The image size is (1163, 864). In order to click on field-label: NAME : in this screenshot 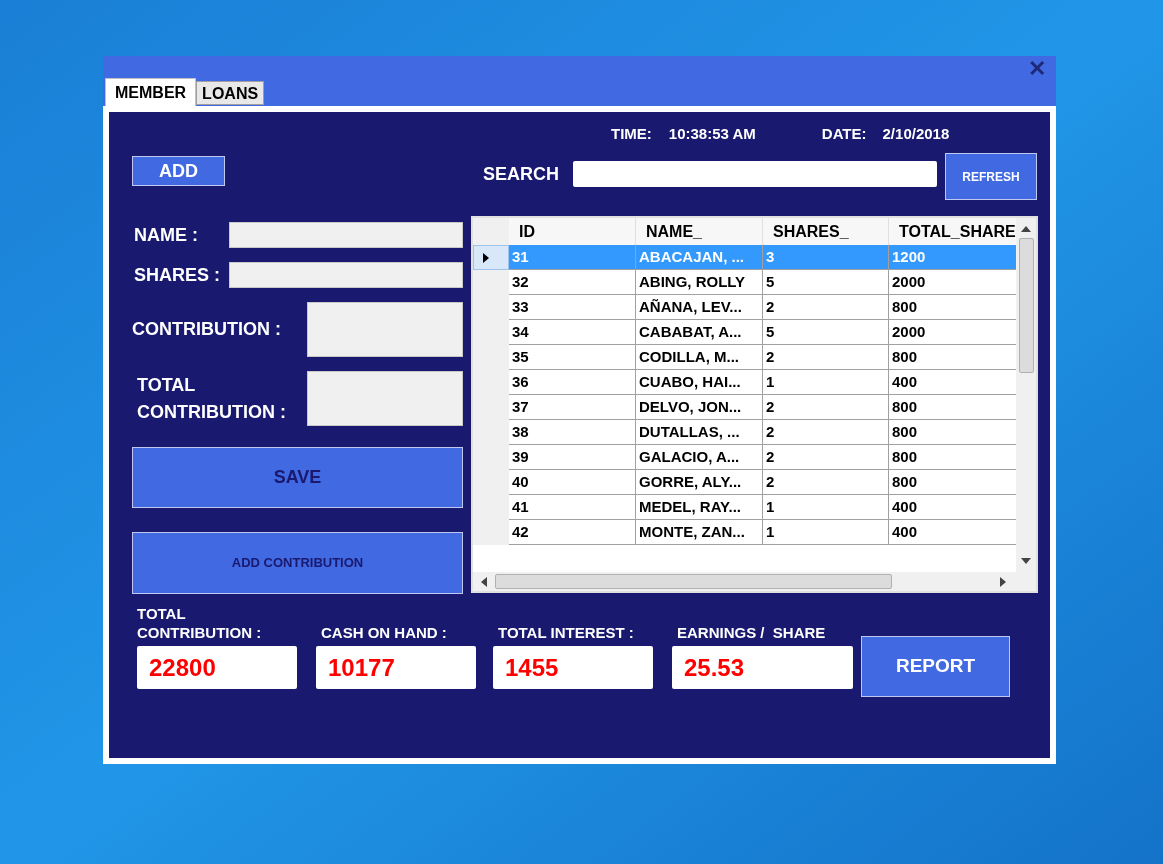, I will do `click(166, 235)`.